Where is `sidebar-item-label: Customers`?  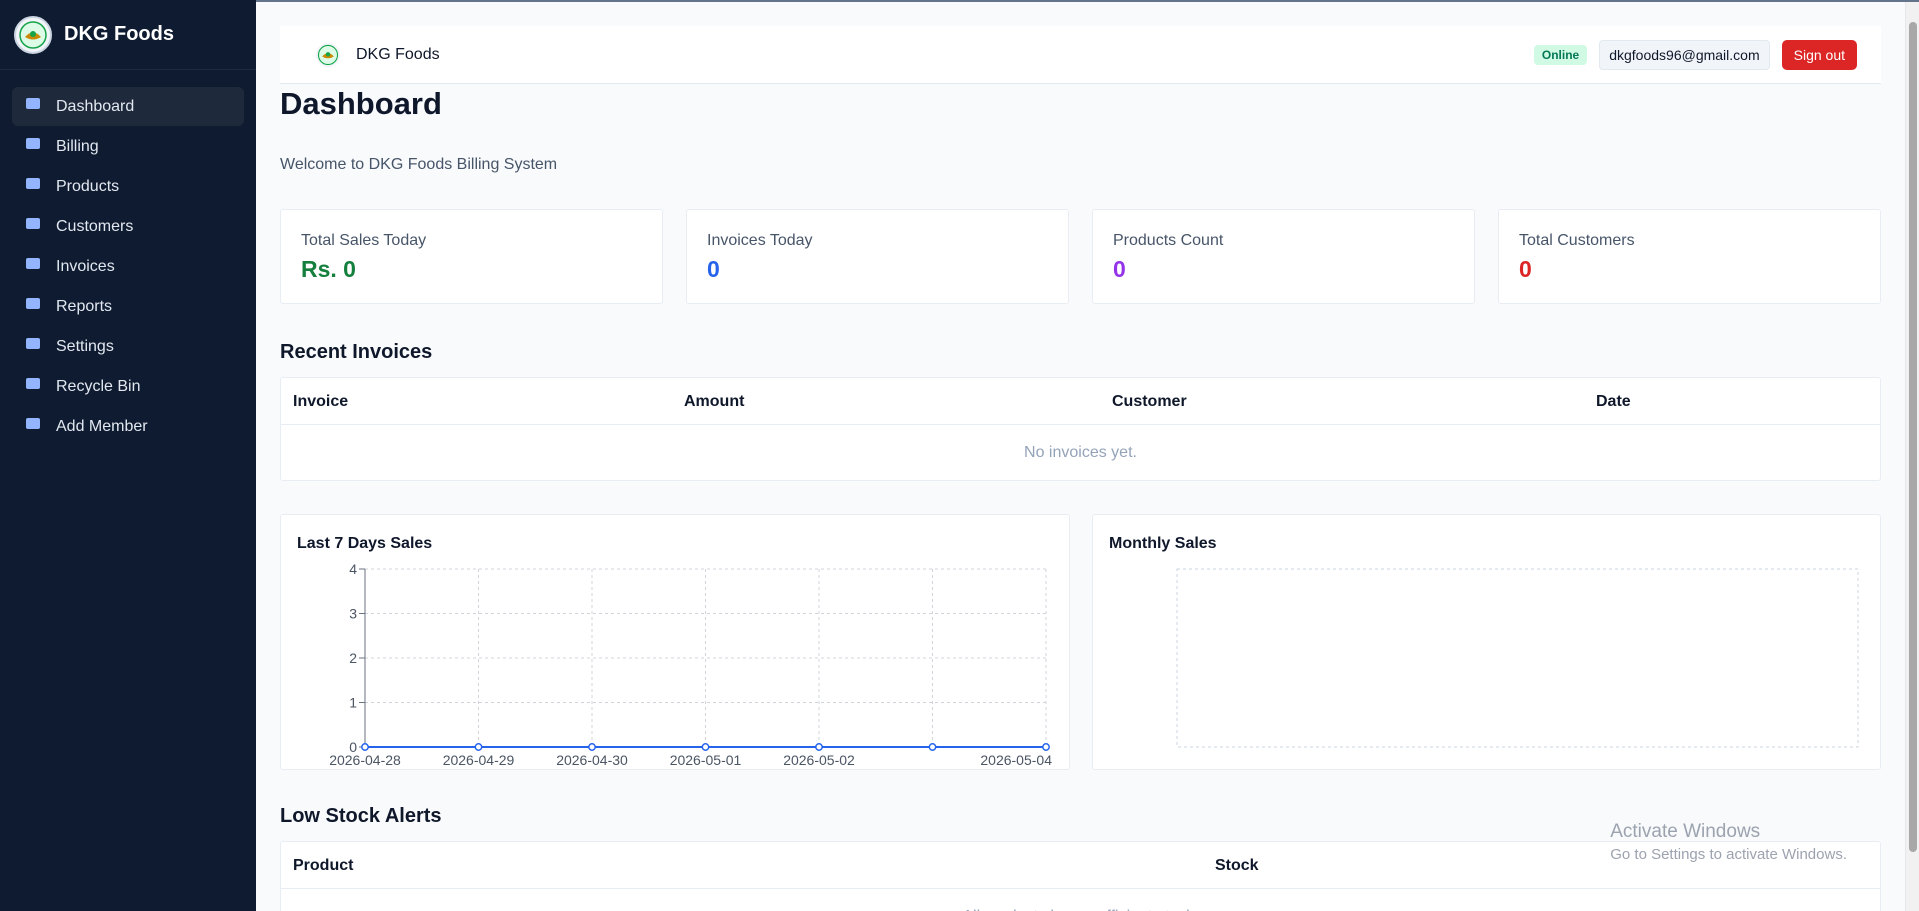 sidebar-item-label: Customers is located at coordinates (95, 226).